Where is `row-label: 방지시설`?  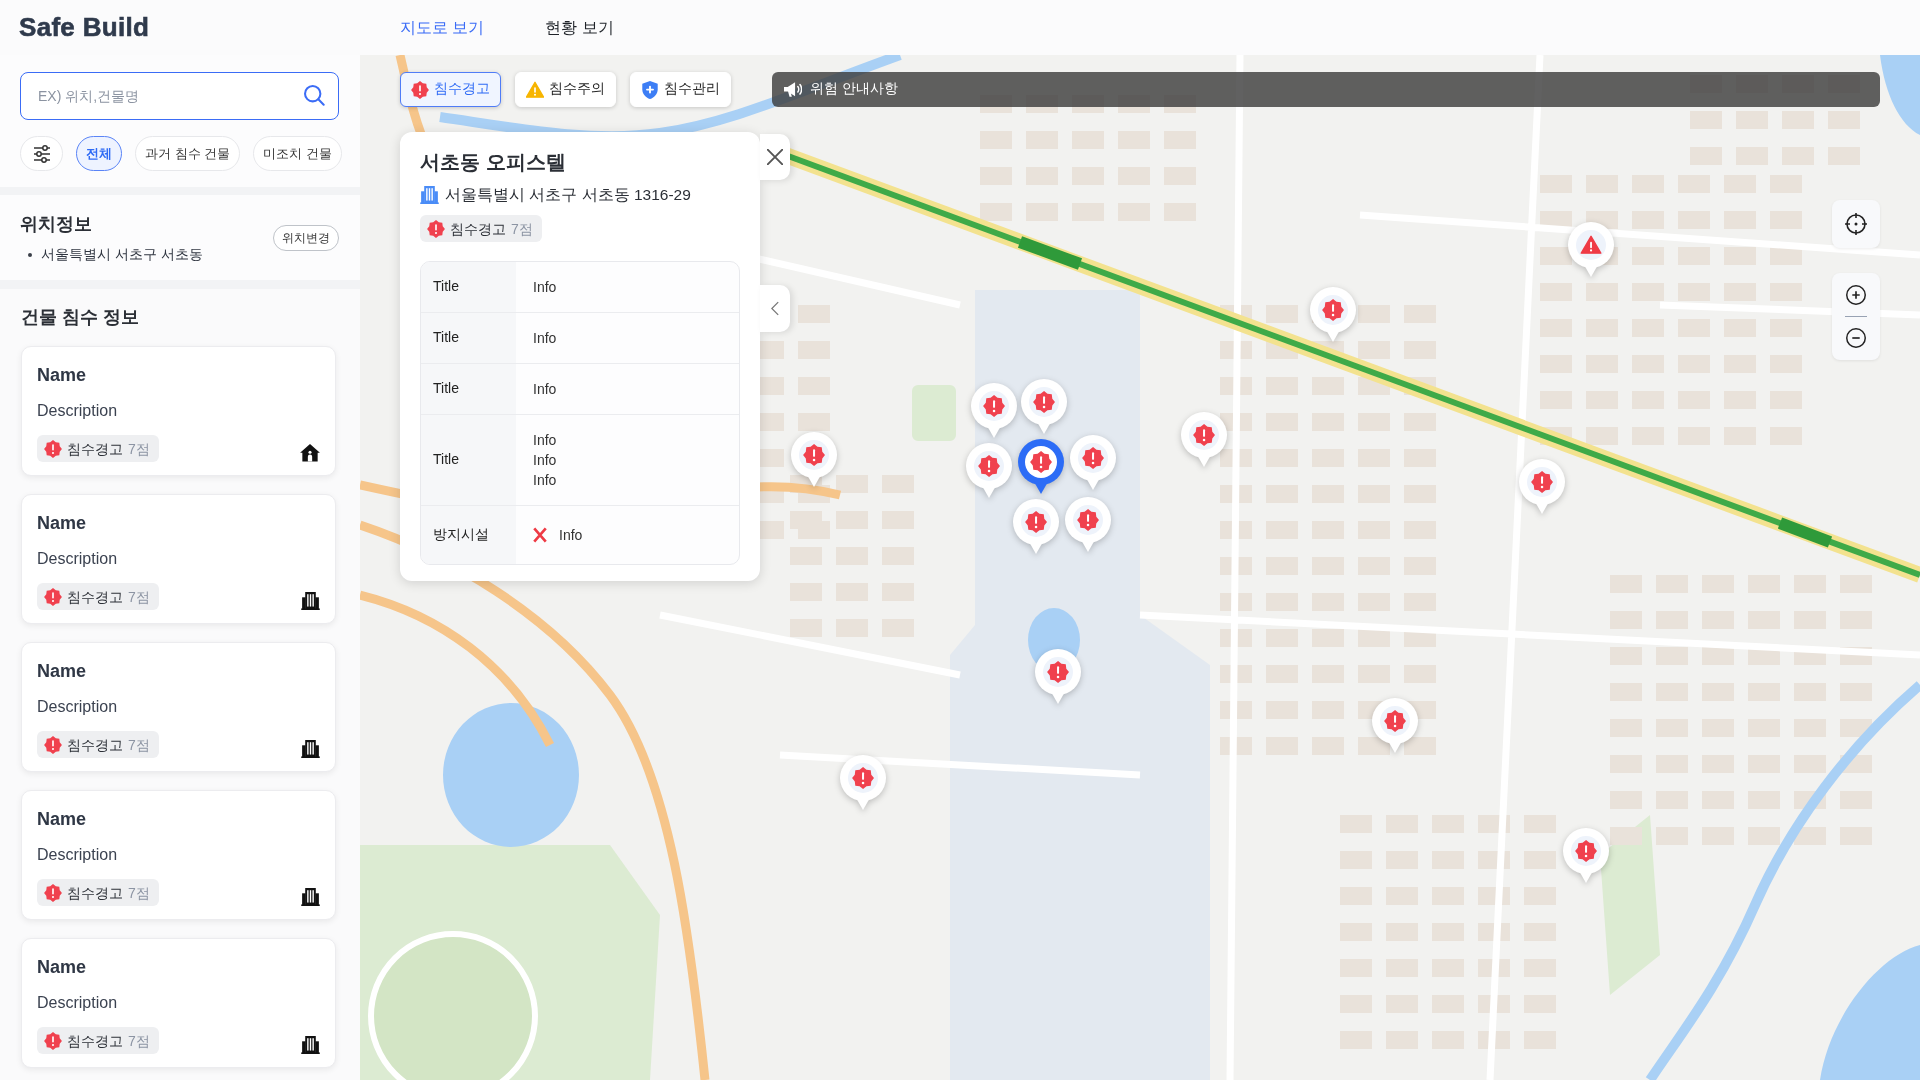
row-label: 방지시설 is located at coordinates (468, 534).